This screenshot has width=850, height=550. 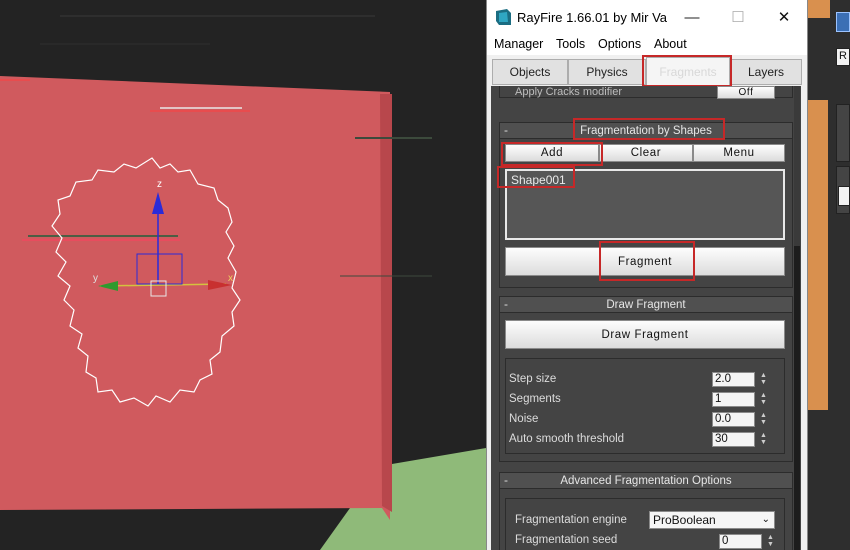 I want to click on menu-about: About, so click(x=670, y=44).